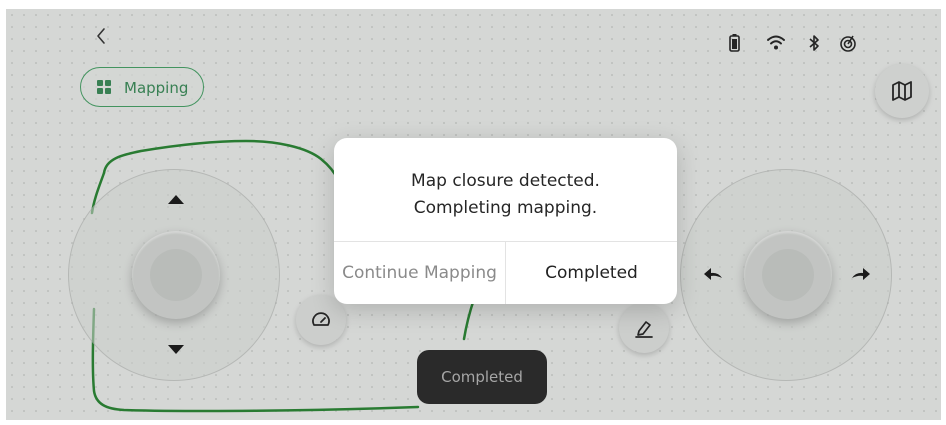 This screenshot has width=946, height=425. I want to click on dialog-message-line1: Map closure detected., so click(505, 181).